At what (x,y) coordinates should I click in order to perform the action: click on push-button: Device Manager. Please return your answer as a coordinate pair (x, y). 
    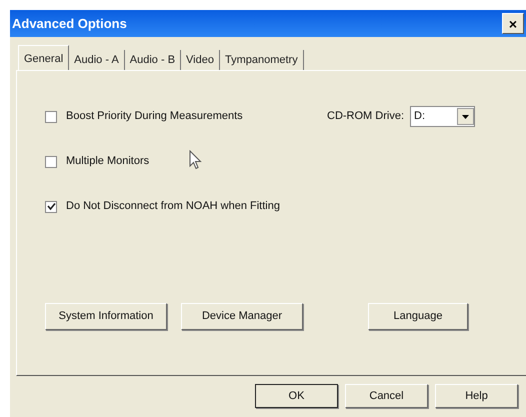
    Looking at the image, I should click on (242, 316).